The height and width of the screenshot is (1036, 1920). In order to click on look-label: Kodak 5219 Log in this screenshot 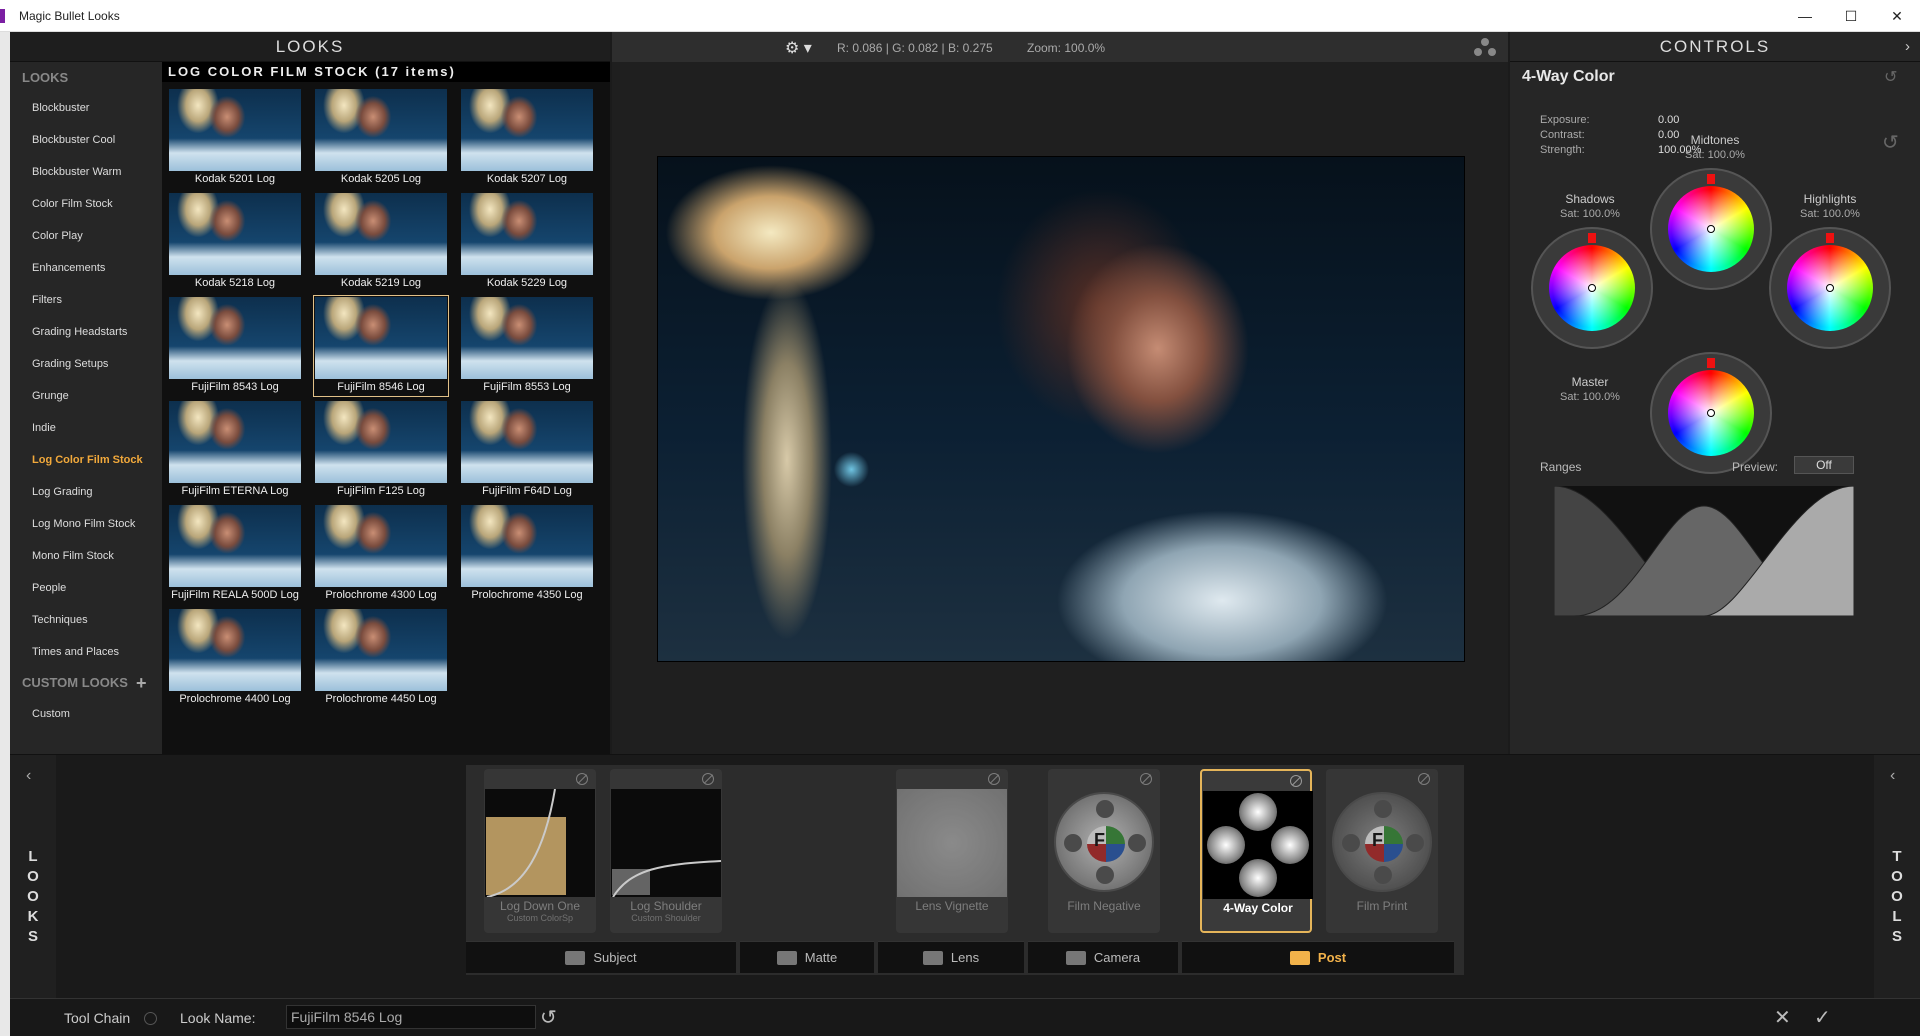, I will do `click(381, 283)`.